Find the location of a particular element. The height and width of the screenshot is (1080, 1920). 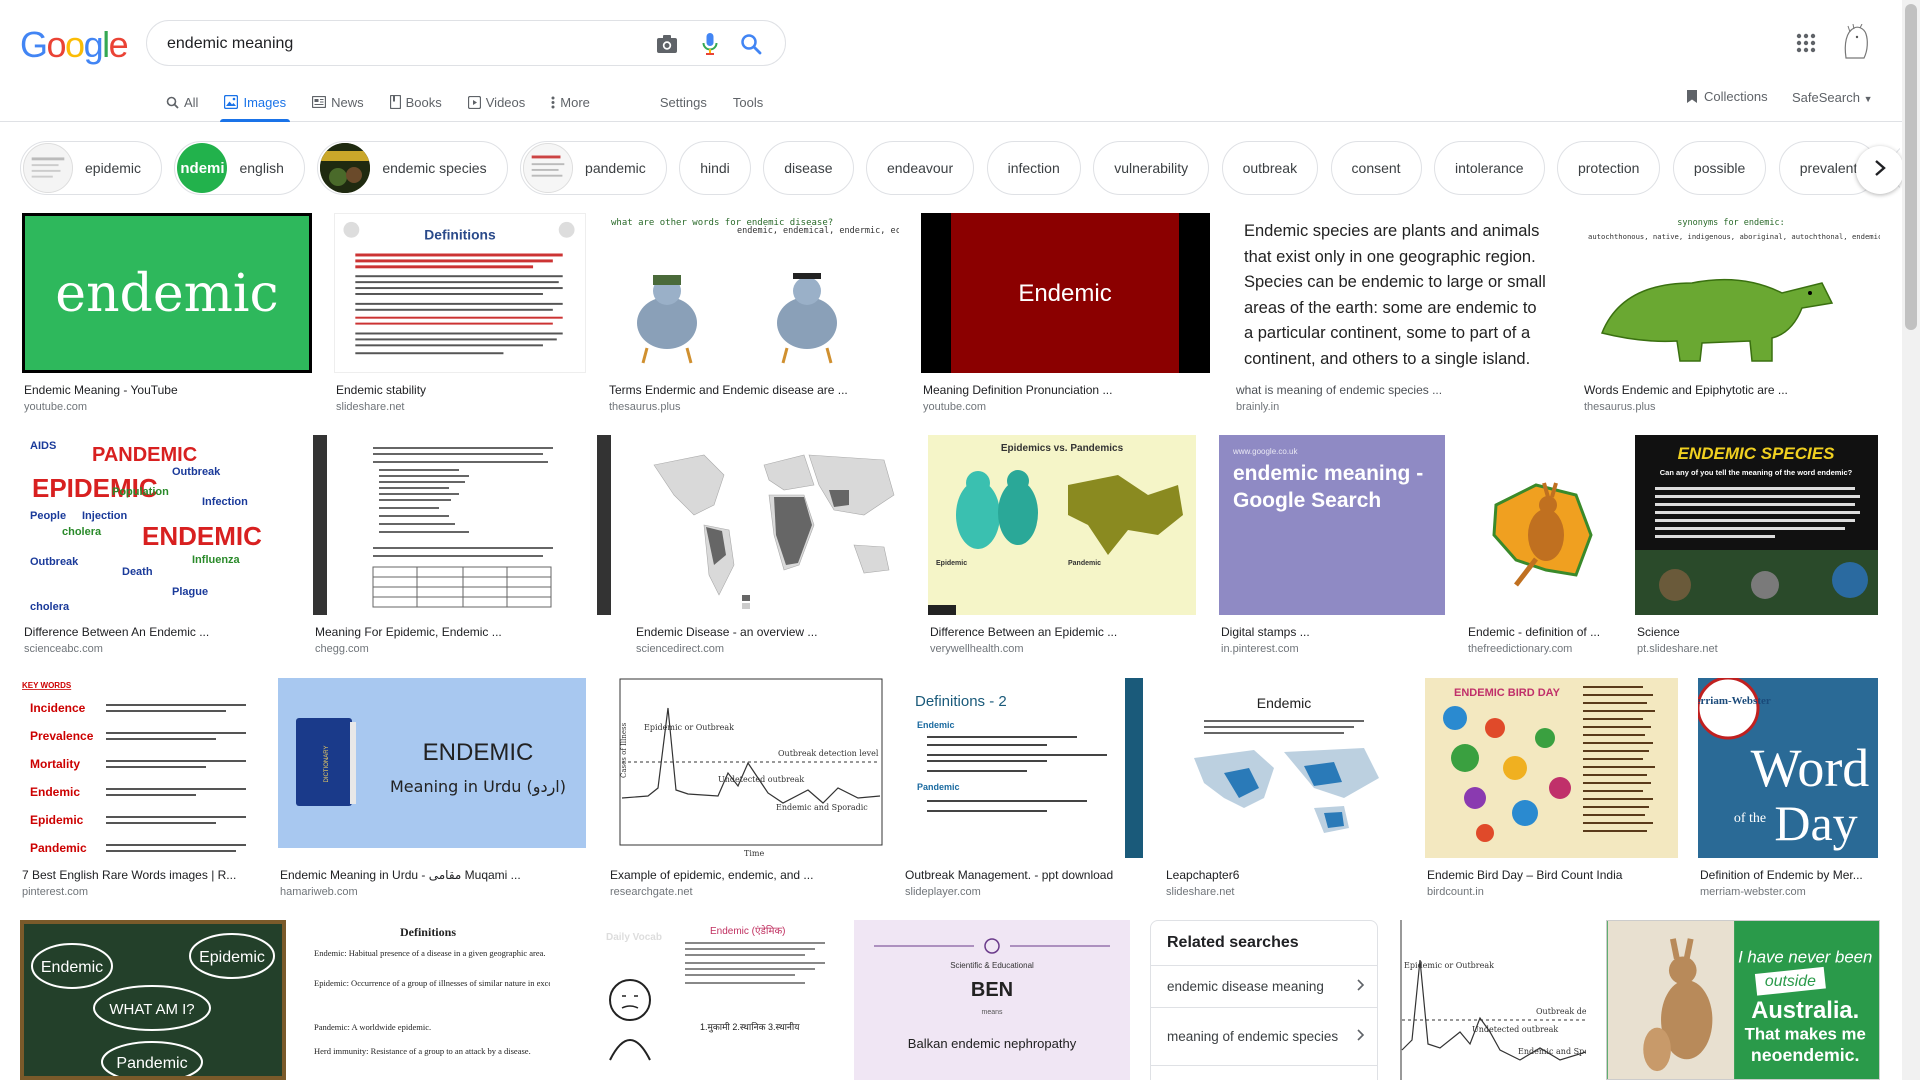

image-result: Endemic Epidemic WHAT AM I? Pandemic is located at coordinates (153, 1000).